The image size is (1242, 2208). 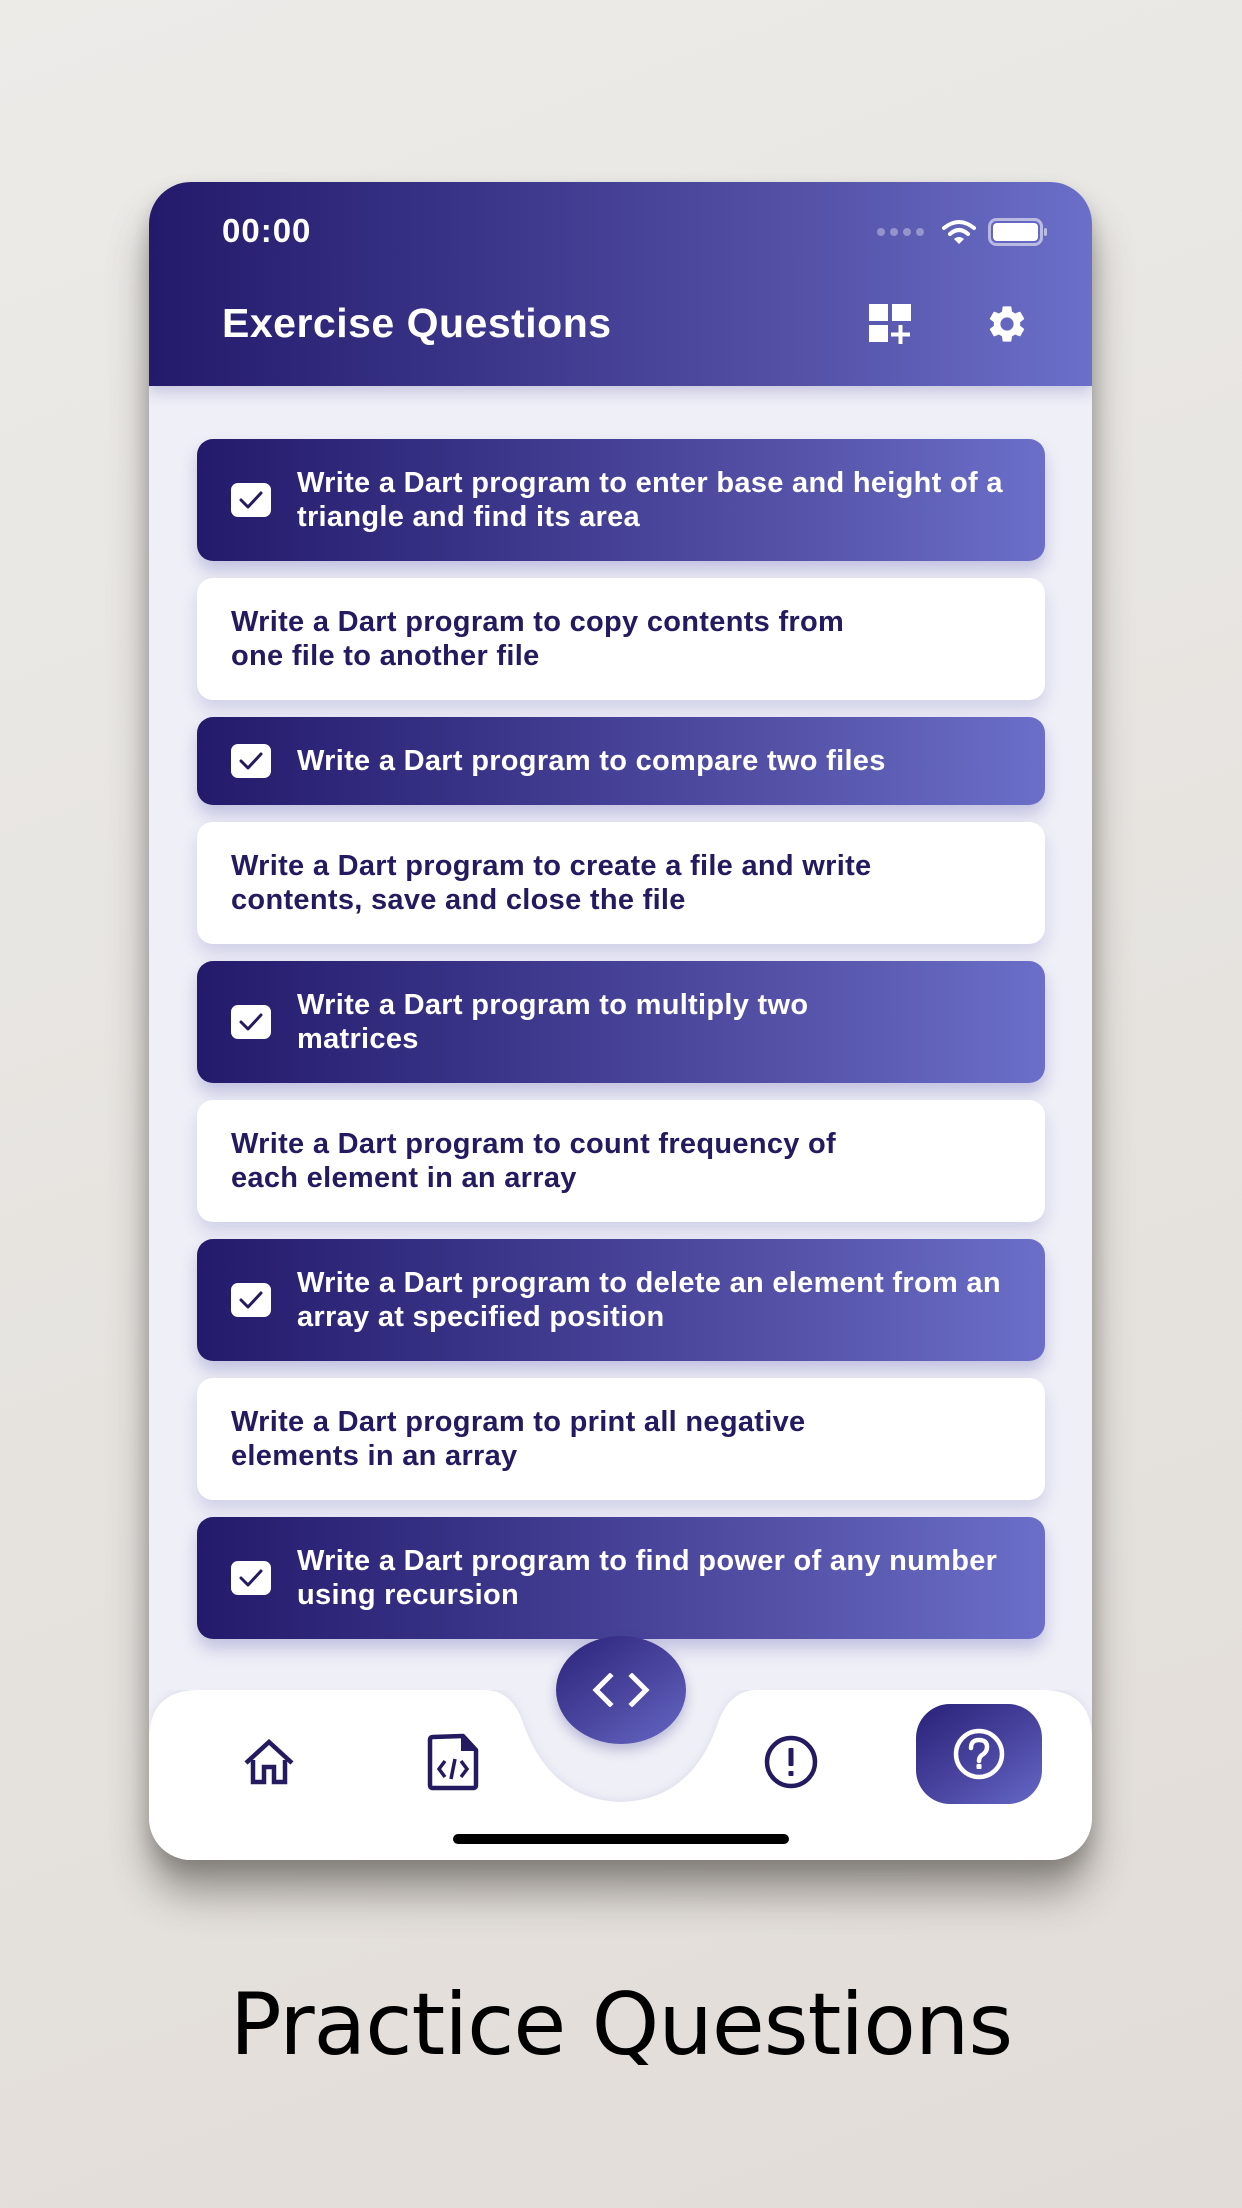 I want to click on exclamation-circle-icon, so click(x=791, y=1762).